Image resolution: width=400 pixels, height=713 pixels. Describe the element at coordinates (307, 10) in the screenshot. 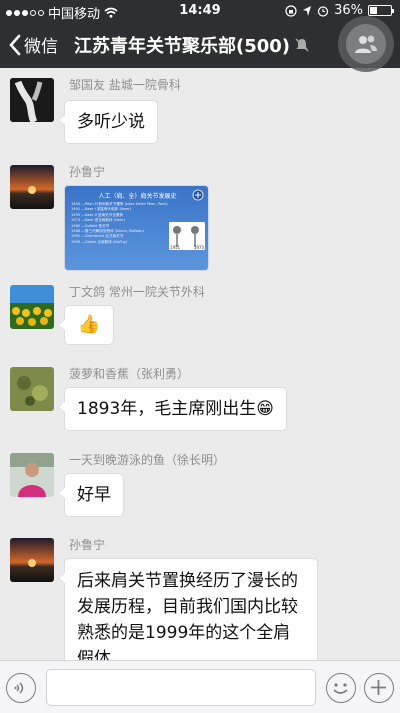

I see `location-icon` at that location.